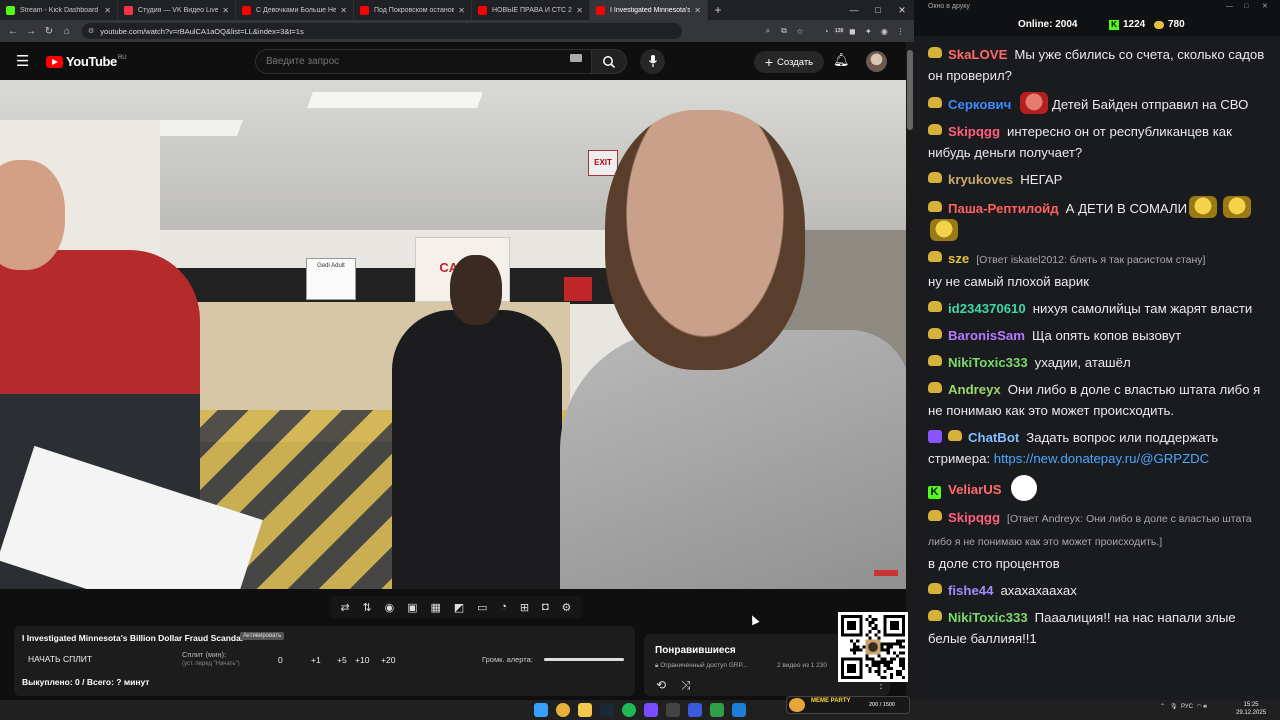  What do you see at coordinates (970, 590) in the screenshot?
I see `chat-username: fishe44` at bounding box center [970, 590].